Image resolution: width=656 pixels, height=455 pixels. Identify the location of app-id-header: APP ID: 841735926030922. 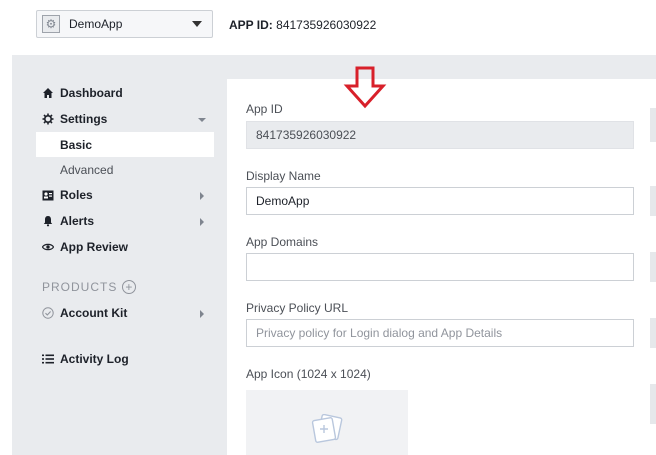
(302, 25).